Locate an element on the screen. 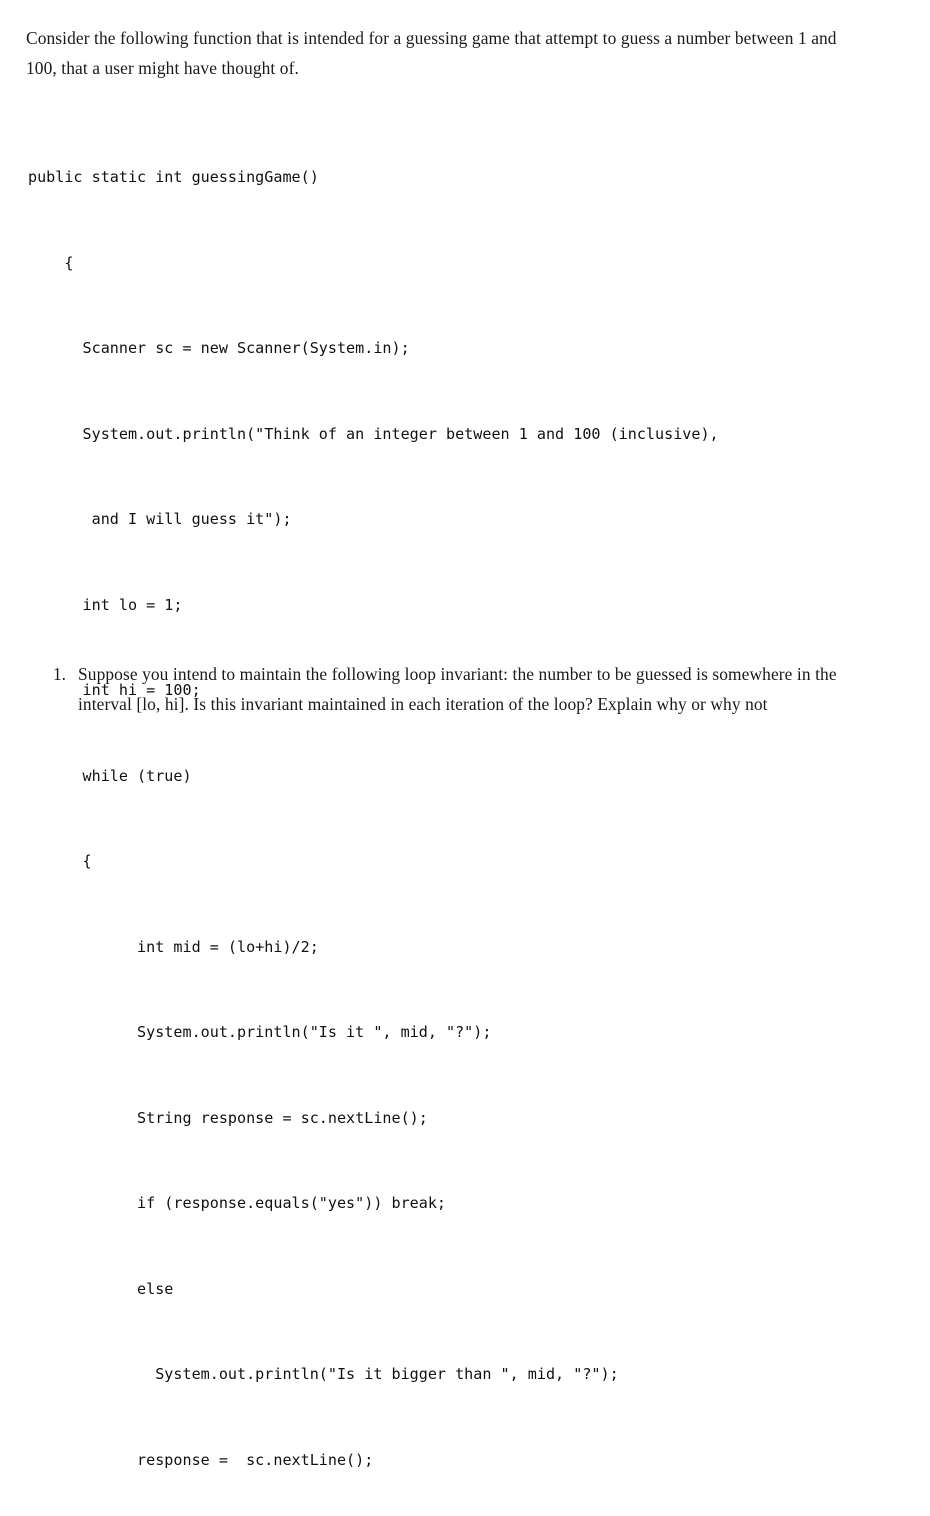  question-number: 1. is located at coordinates (59, 674).